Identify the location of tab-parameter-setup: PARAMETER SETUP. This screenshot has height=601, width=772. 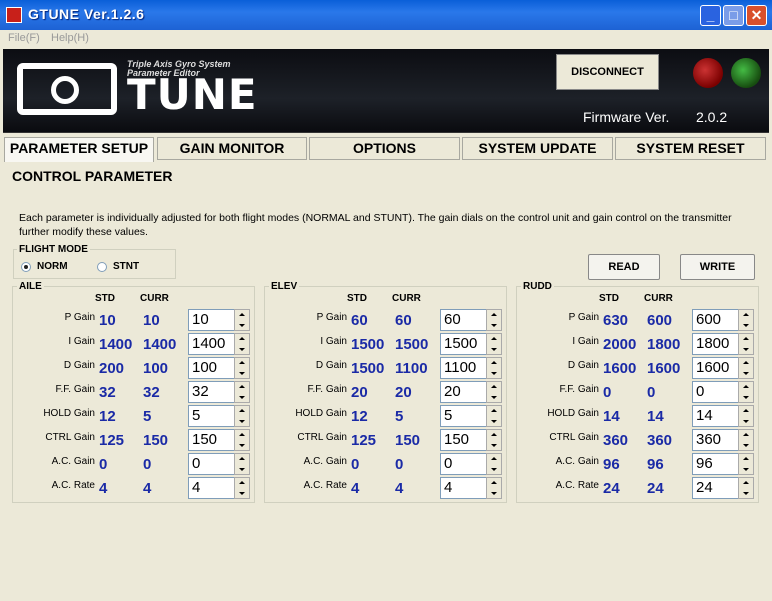
(79, 149).